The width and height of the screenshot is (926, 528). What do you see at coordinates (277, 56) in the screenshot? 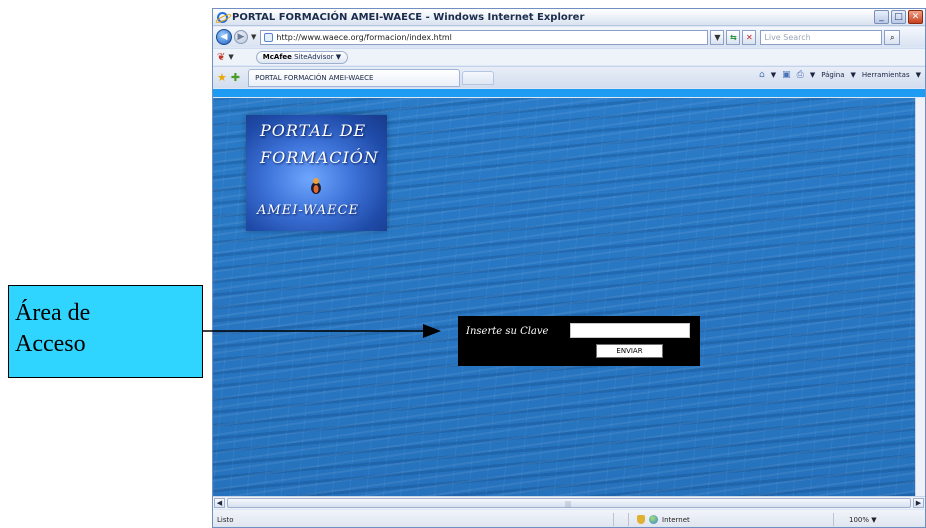
I see `mcafee-brand: McAfee` at bounding box center [277, 56].